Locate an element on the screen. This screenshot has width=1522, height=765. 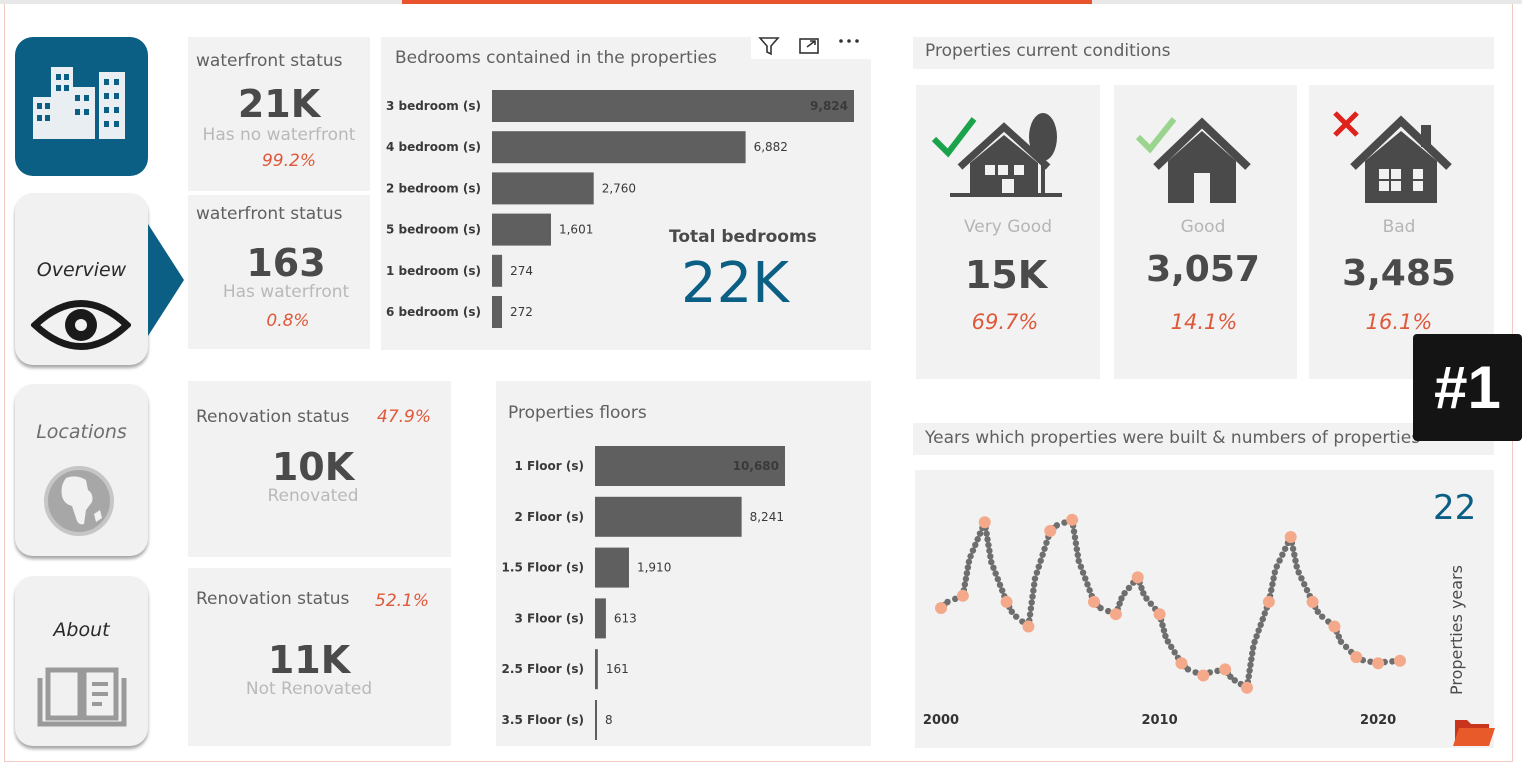
house-check-icon is located at coordinates (1193, 160).